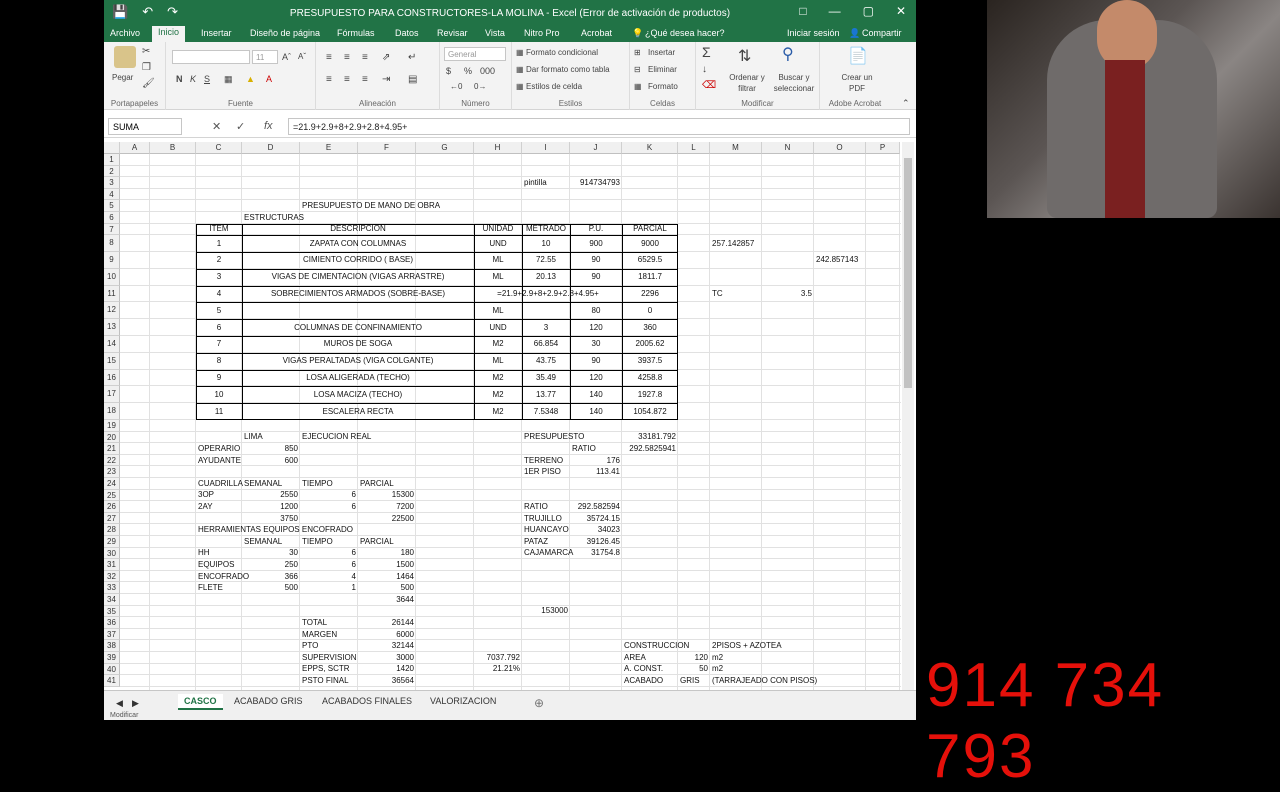  What do you see at coordinates (216, 126) in the screenshot?
I see `cancel-formula-icon: ✕` at bounding box center [216, 126].